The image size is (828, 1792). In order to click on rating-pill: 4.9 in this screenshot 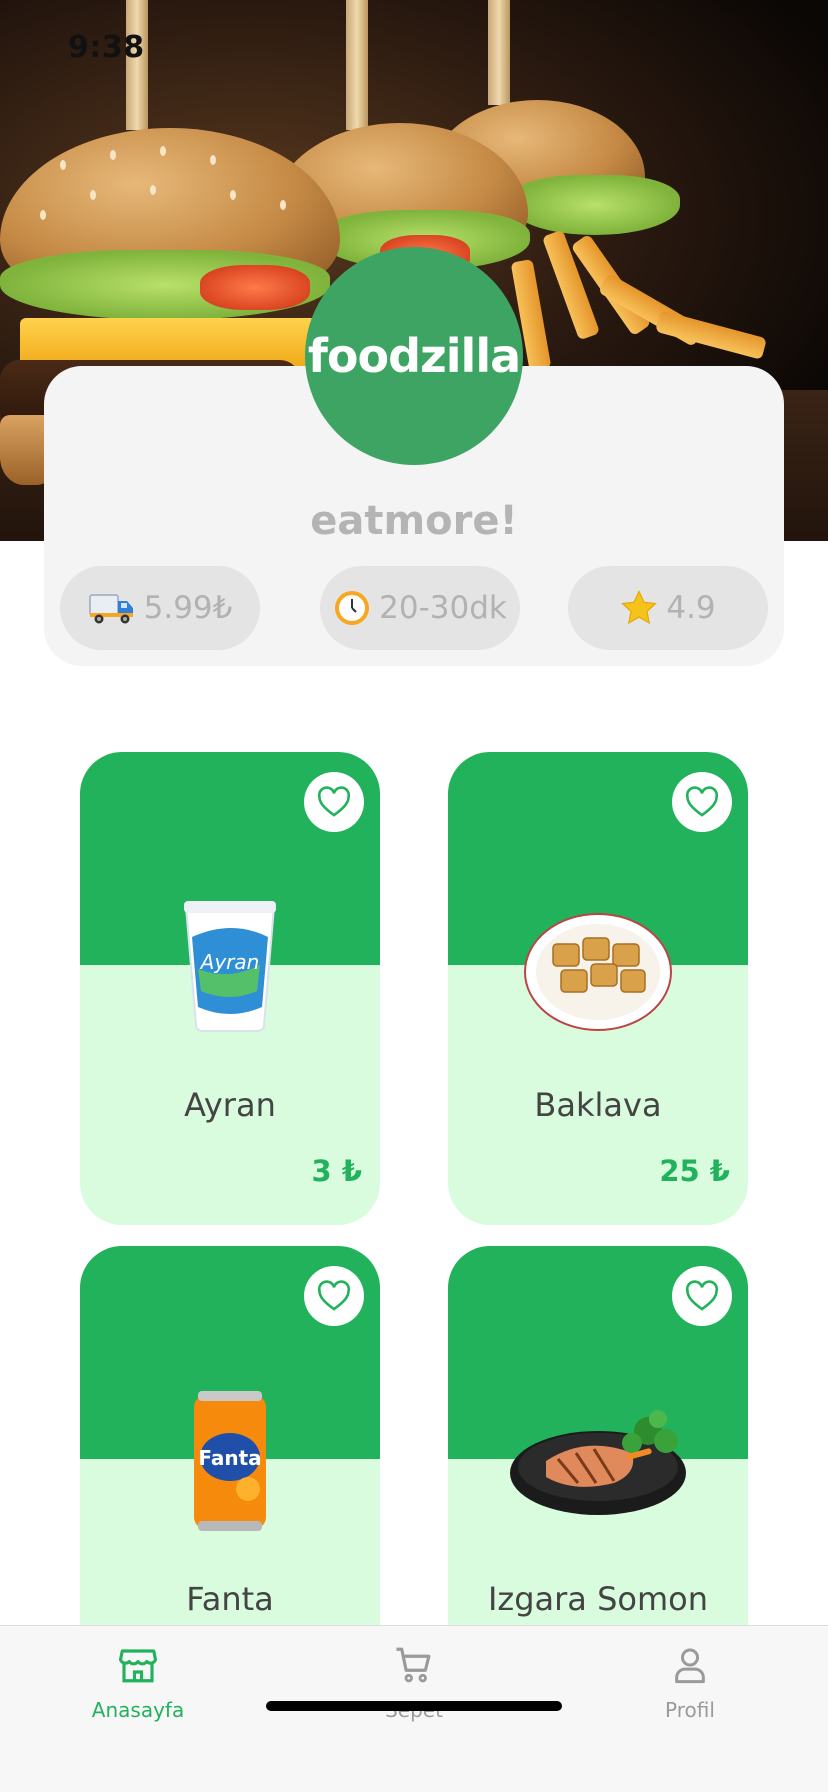, I will do `click(668, 608)`.